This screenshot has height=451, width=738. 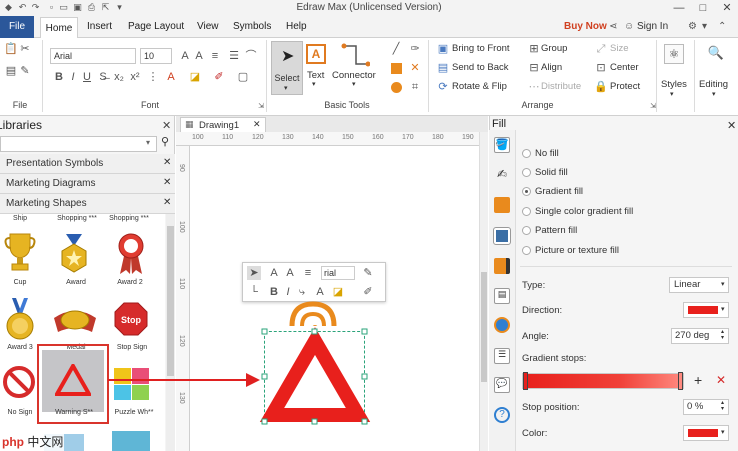 I want to click on user-icon: ☺, so click(x=629, y=27).